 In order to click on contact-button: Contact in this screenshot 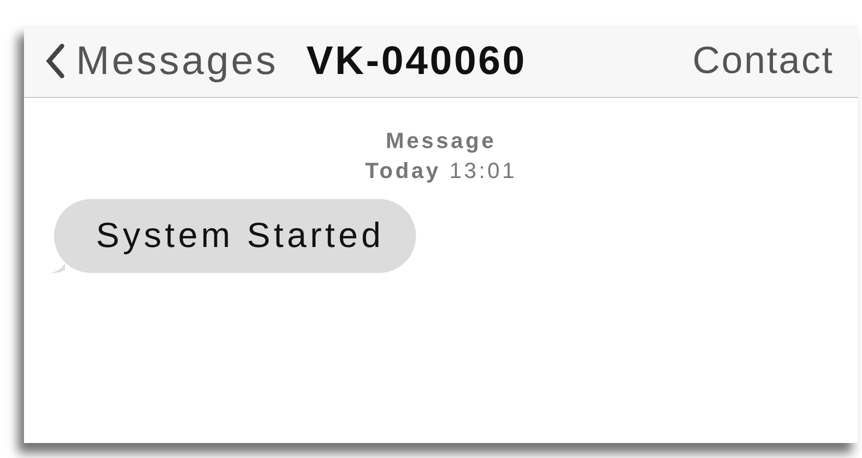, I will do `click(763, 61)`.